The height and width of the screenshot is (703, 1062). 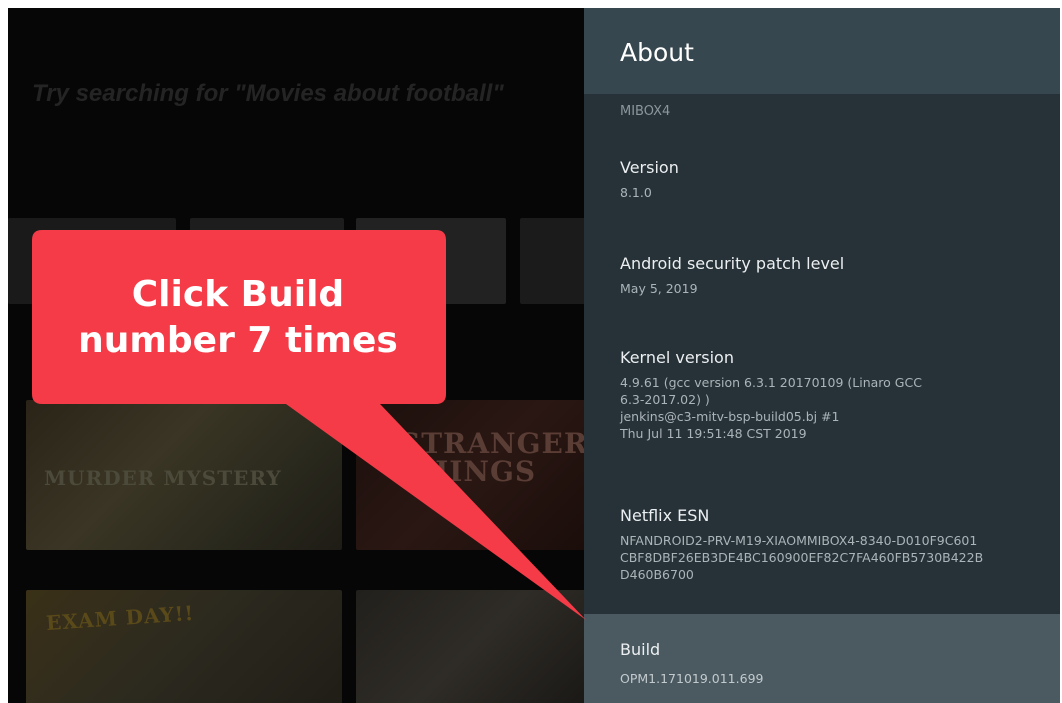 What do you see at coordinates (732, 263) in the screenshot?
I see `item-label: Android security patch level` at bounding box center [732, 263].